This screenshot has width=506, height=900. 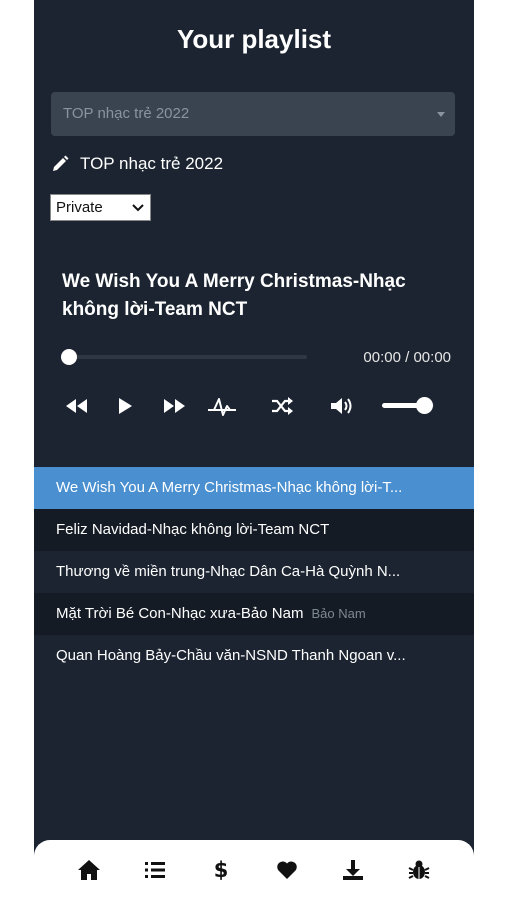 I want to click on rewind-button, so click(x=77, y=406).